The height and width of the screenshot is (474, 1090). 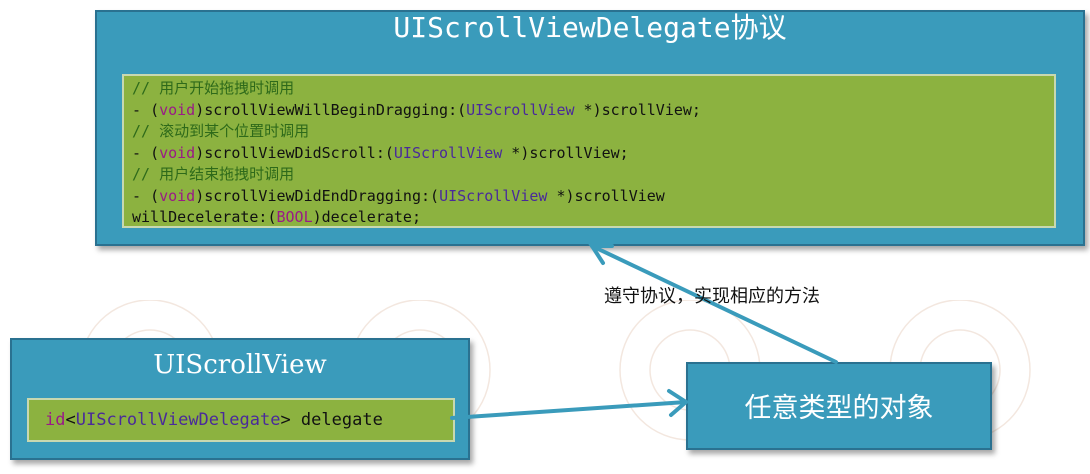 I want to click on conform-protocol-label: 遵守协议，实现相应的方法, so click(x=712, y=296).